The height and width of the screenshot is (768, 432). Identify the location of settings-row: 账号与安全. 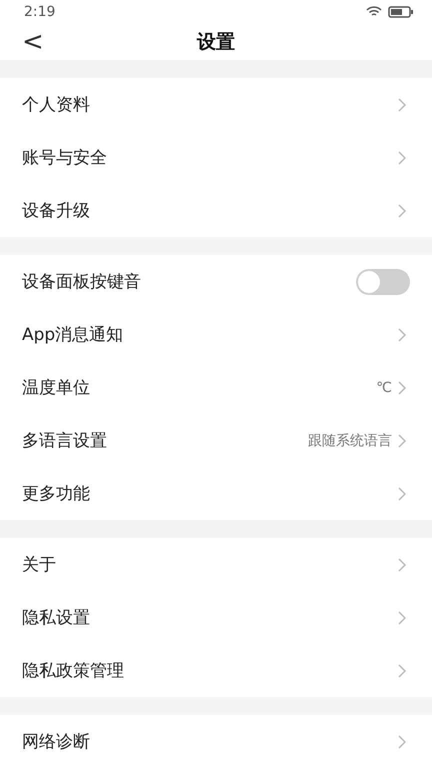
(216, 157).